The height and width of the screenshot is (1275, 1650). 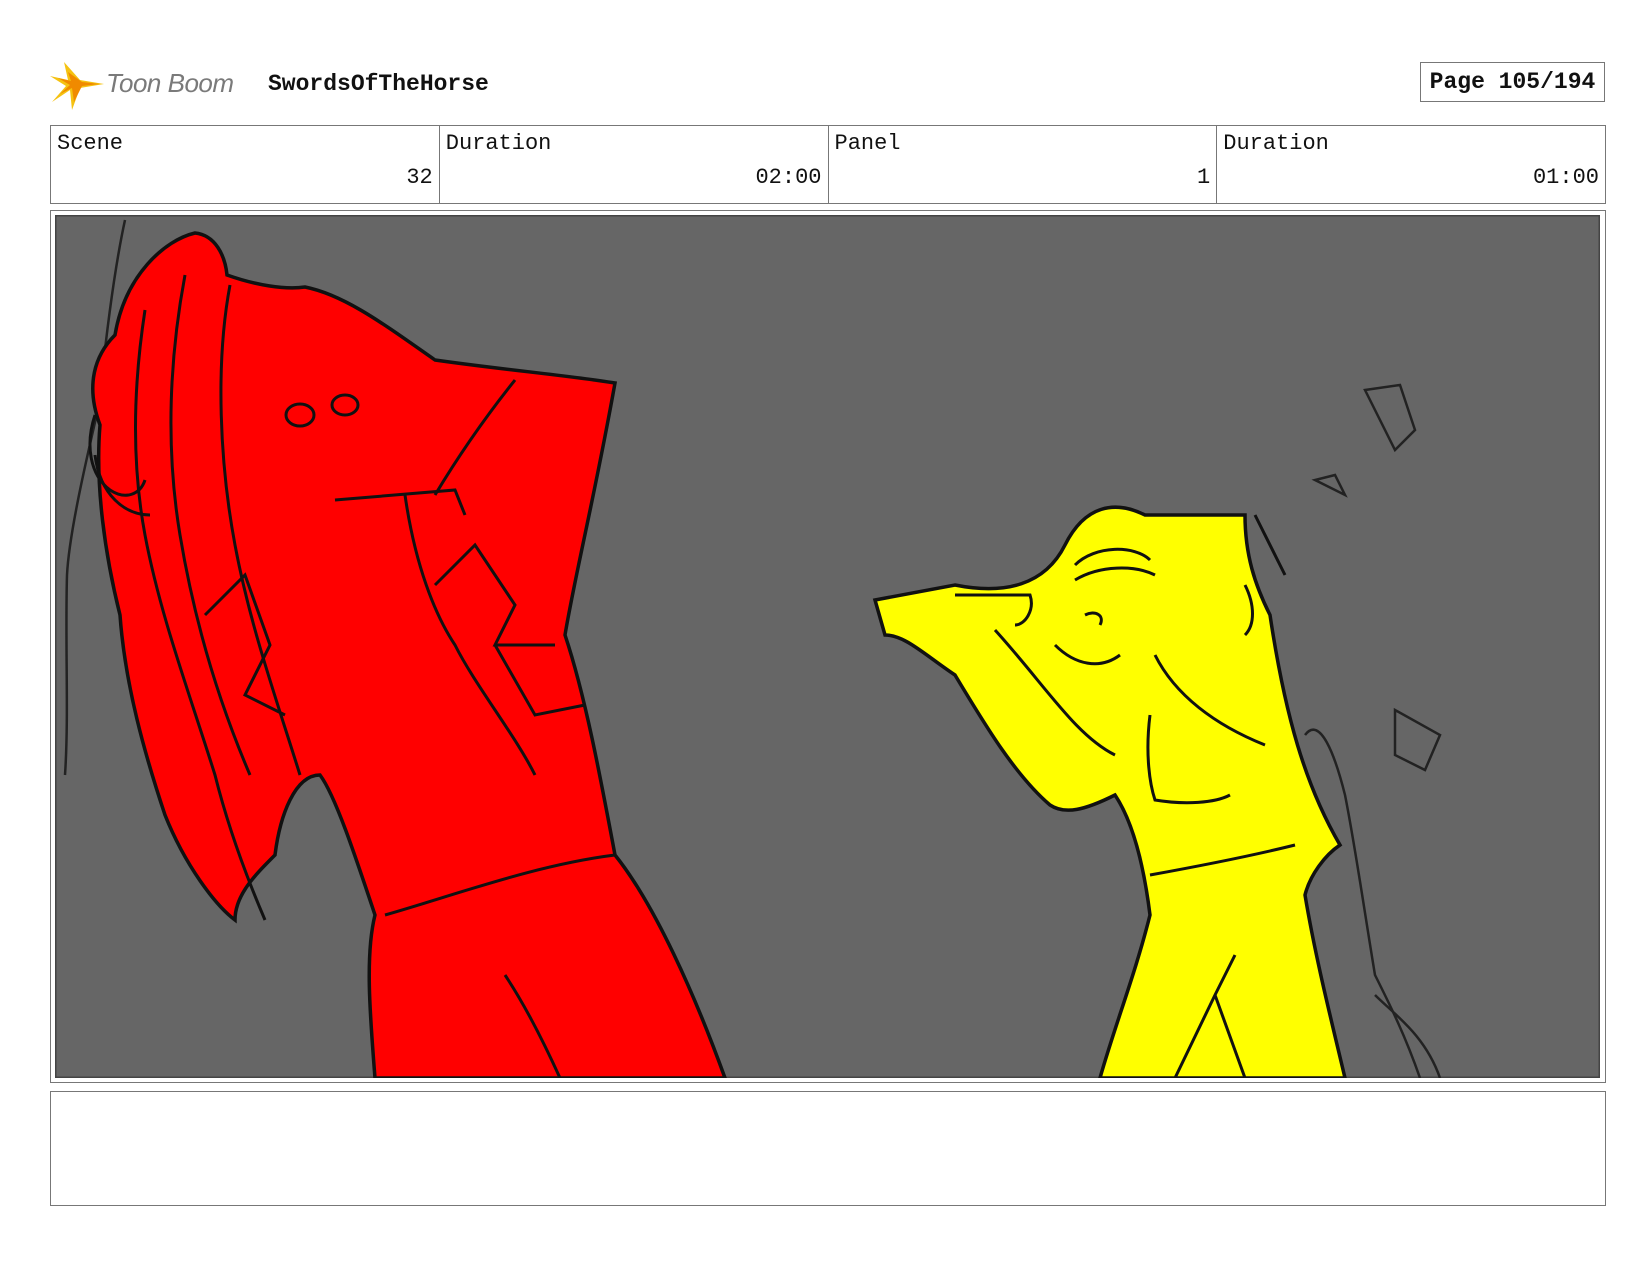 I want to click on project-title: SwordsOfTheHorse, so click(x=378, y=84).